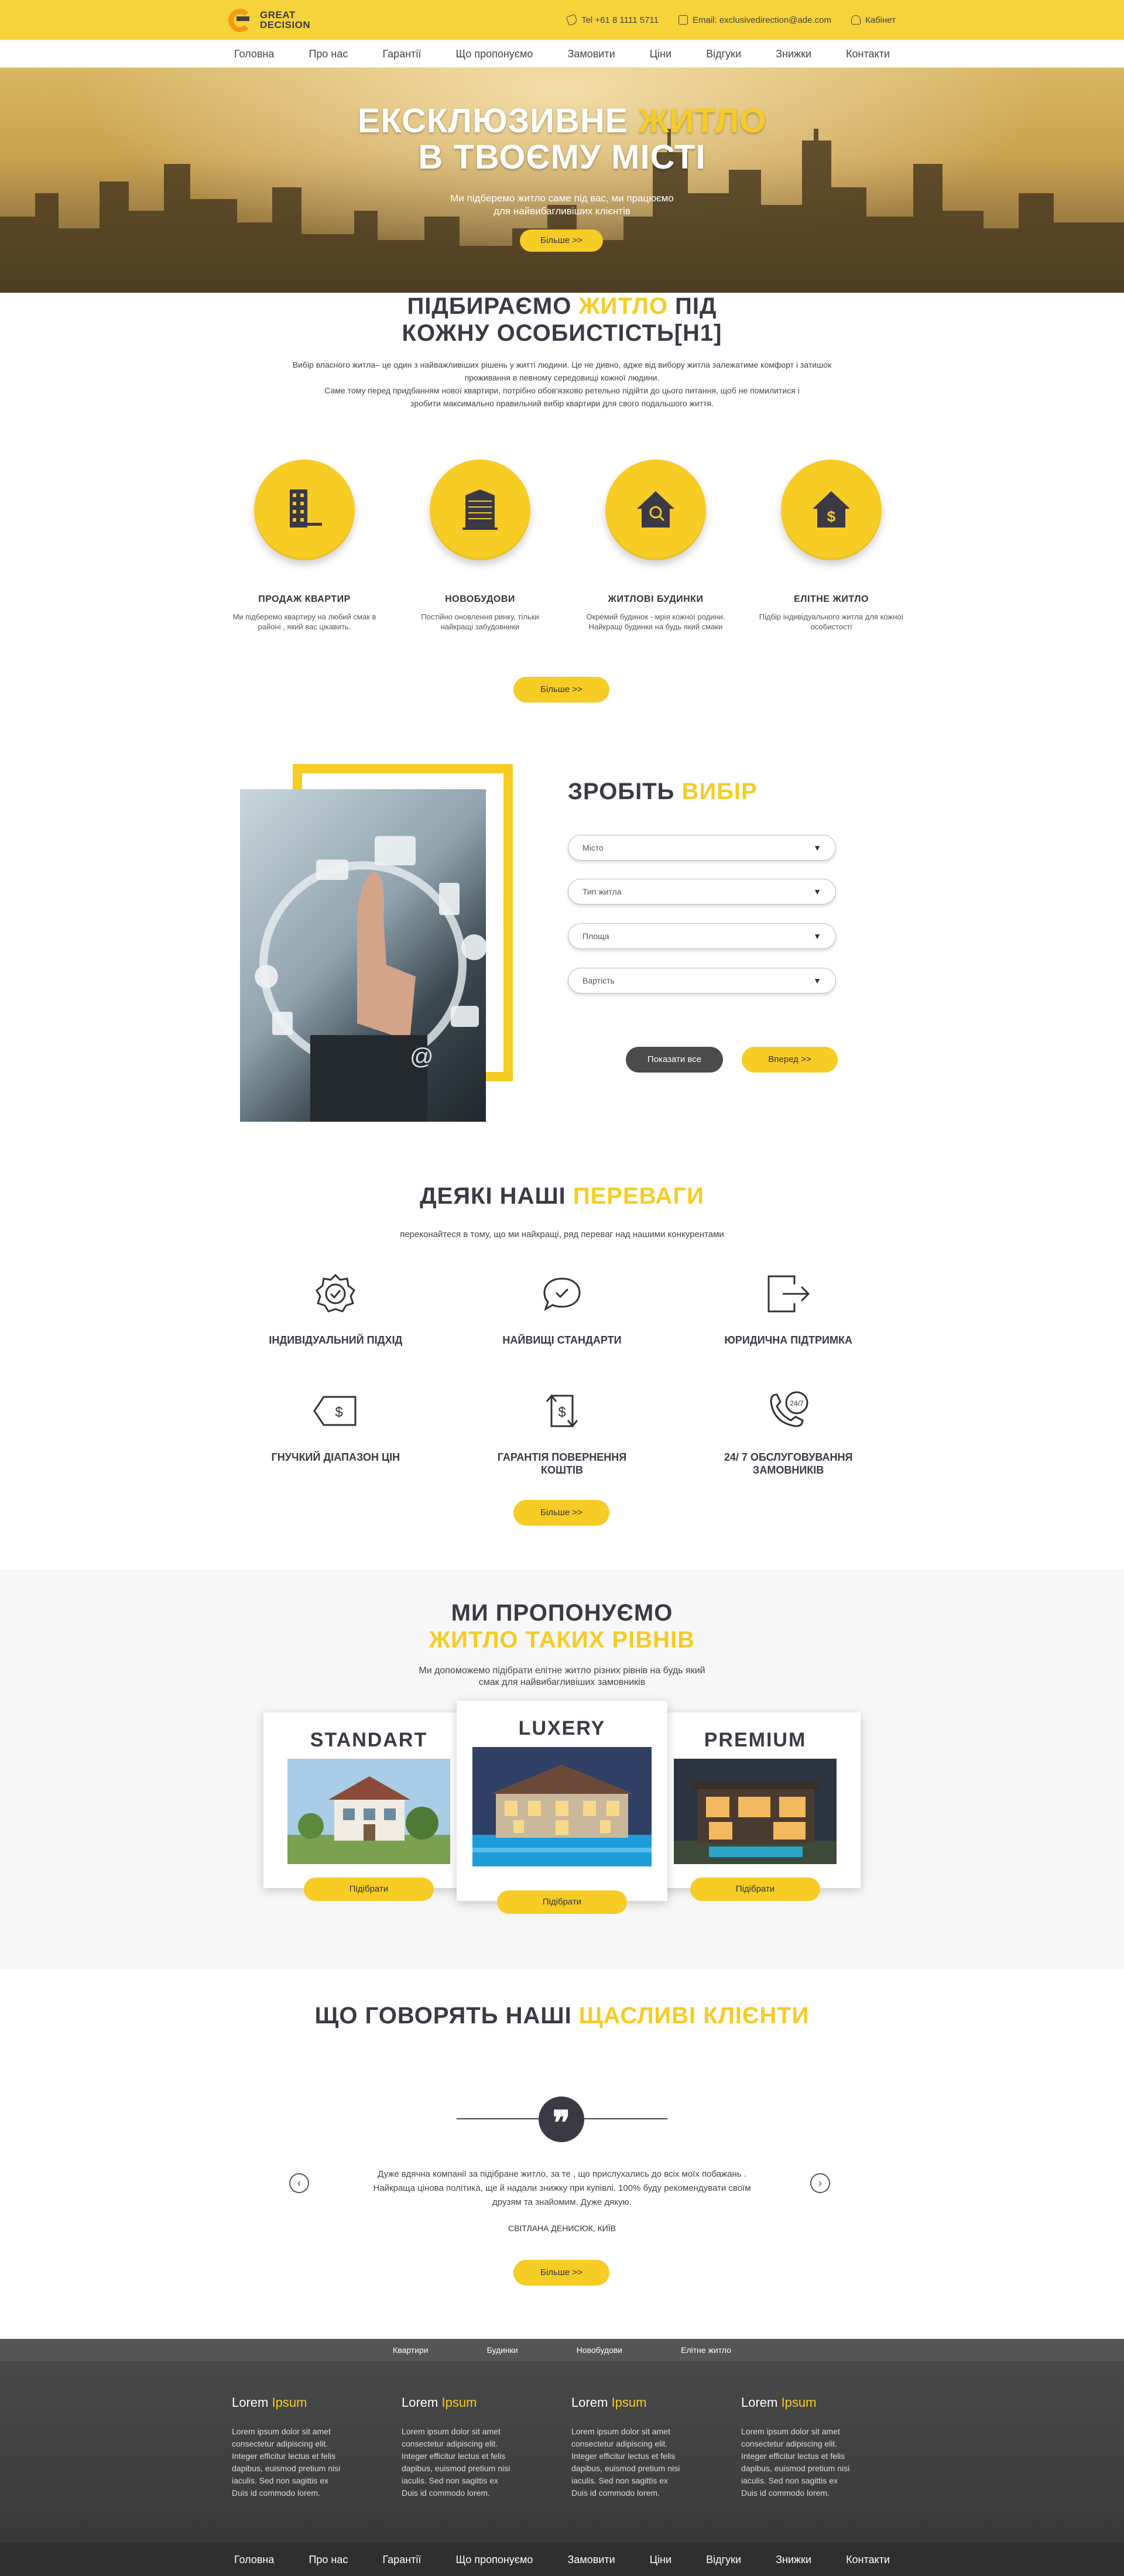  Describe the element at coordinates (702, 981) in the screenshot. I see `price-select: Вартість ▼` at that location.